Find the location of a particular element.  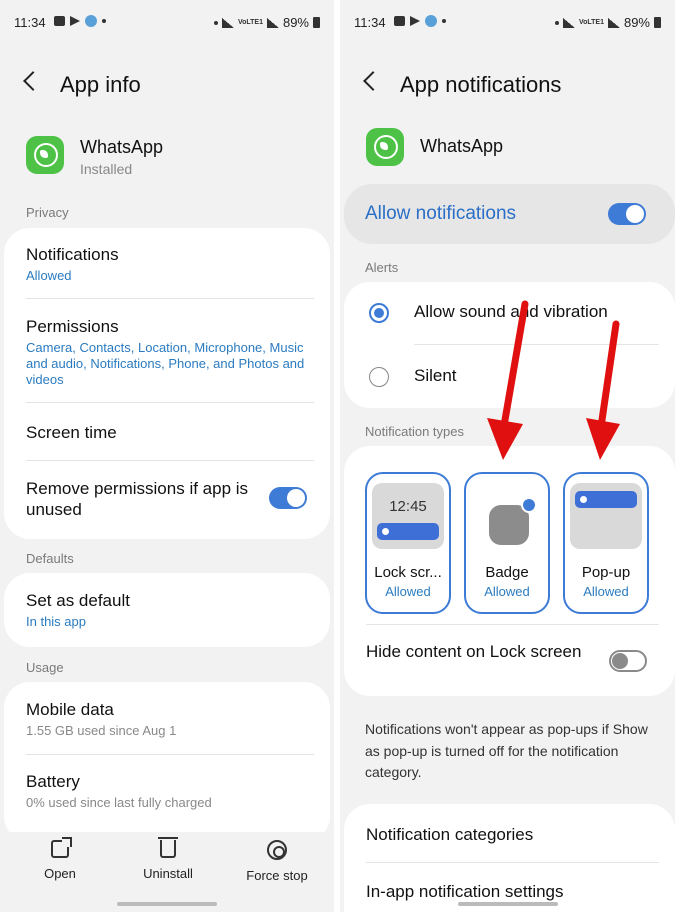

force-stop-button: Force stop is located at coordinates (277, 861).